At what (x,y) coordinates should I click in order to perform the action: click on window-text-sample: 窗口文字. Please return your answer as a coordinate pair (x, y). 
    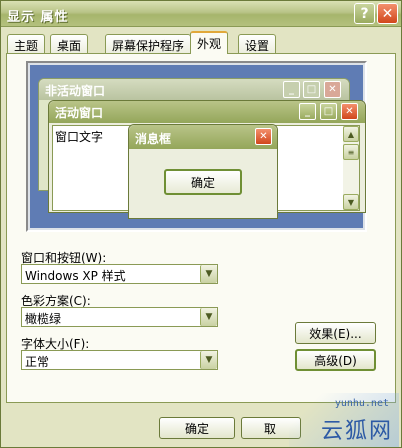
    Looking at the image, I should click on (79, 137).